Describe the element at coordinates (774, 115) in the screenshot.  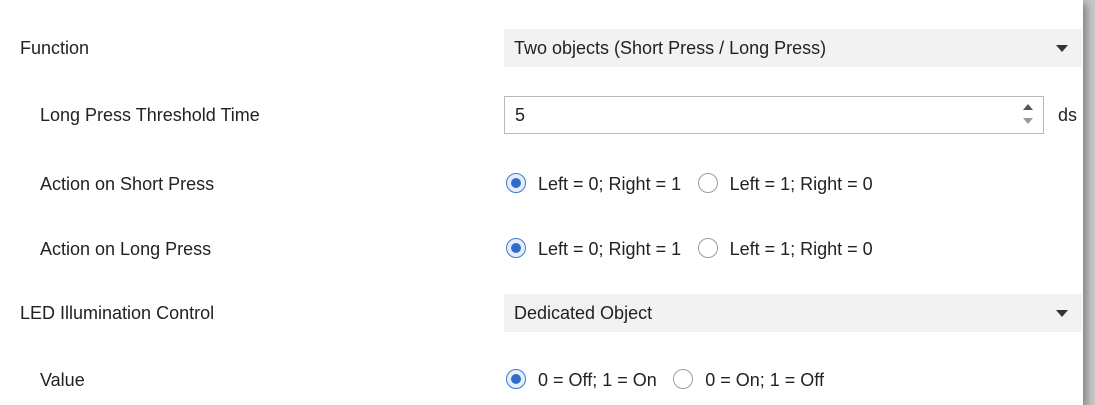
I see `threshold-spinbox: 5` at that location.